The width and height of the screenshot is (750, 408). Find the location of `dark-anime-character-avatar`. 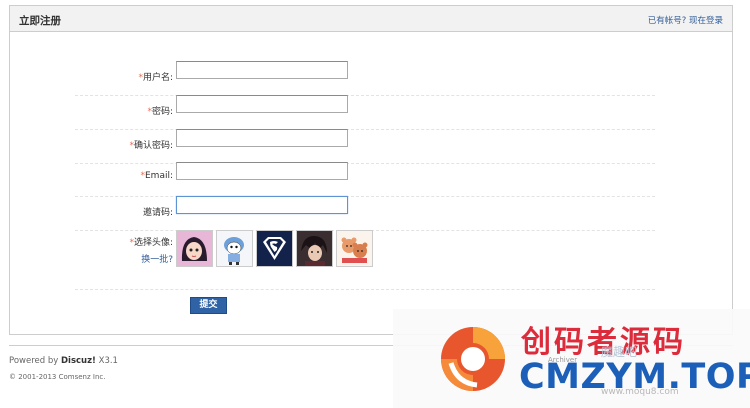

dark-anime-character-avatar is located at coordinates (314, 248).